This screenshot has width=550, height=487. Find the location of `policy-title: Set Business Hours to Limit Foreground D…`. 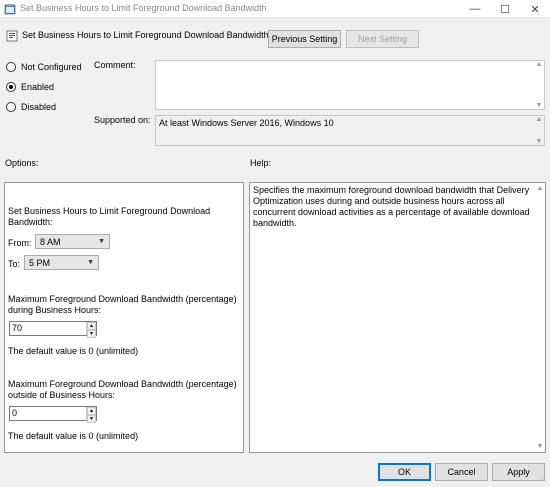

policy-title: Set Business Hours to Limit Foreground D… is located at coordinates (145, 35).